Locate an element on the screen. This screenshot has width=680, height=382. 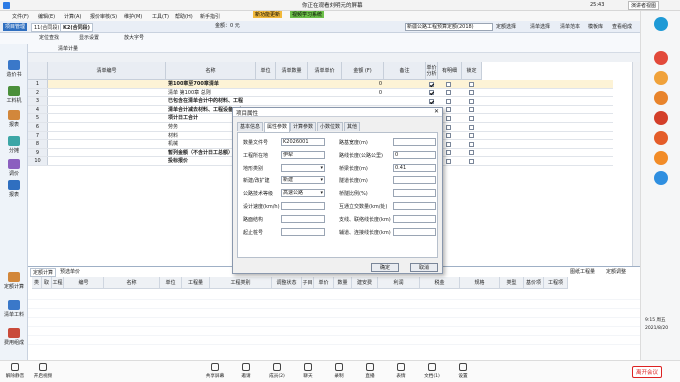
col-unit: 单位 is located at coordinates (266, 71).